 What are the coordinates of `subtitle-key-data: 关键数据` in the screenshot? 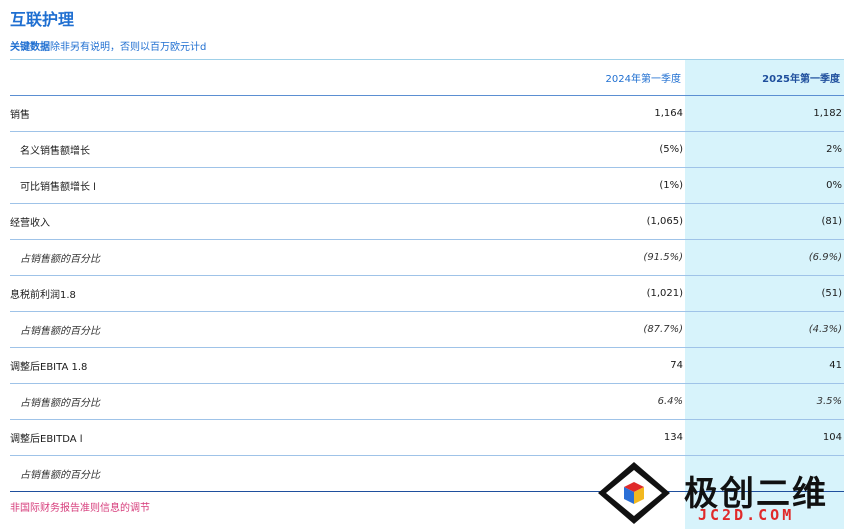 It's located at (30, 47).